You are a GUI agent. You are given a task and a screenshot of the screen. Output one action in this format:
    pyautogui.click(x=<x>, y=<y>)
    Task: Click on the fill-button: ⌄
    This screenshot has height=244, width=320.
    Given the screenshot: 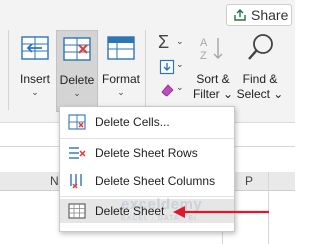 What is the action you would take?
    pyautogui.click(x=170, y=67)
    